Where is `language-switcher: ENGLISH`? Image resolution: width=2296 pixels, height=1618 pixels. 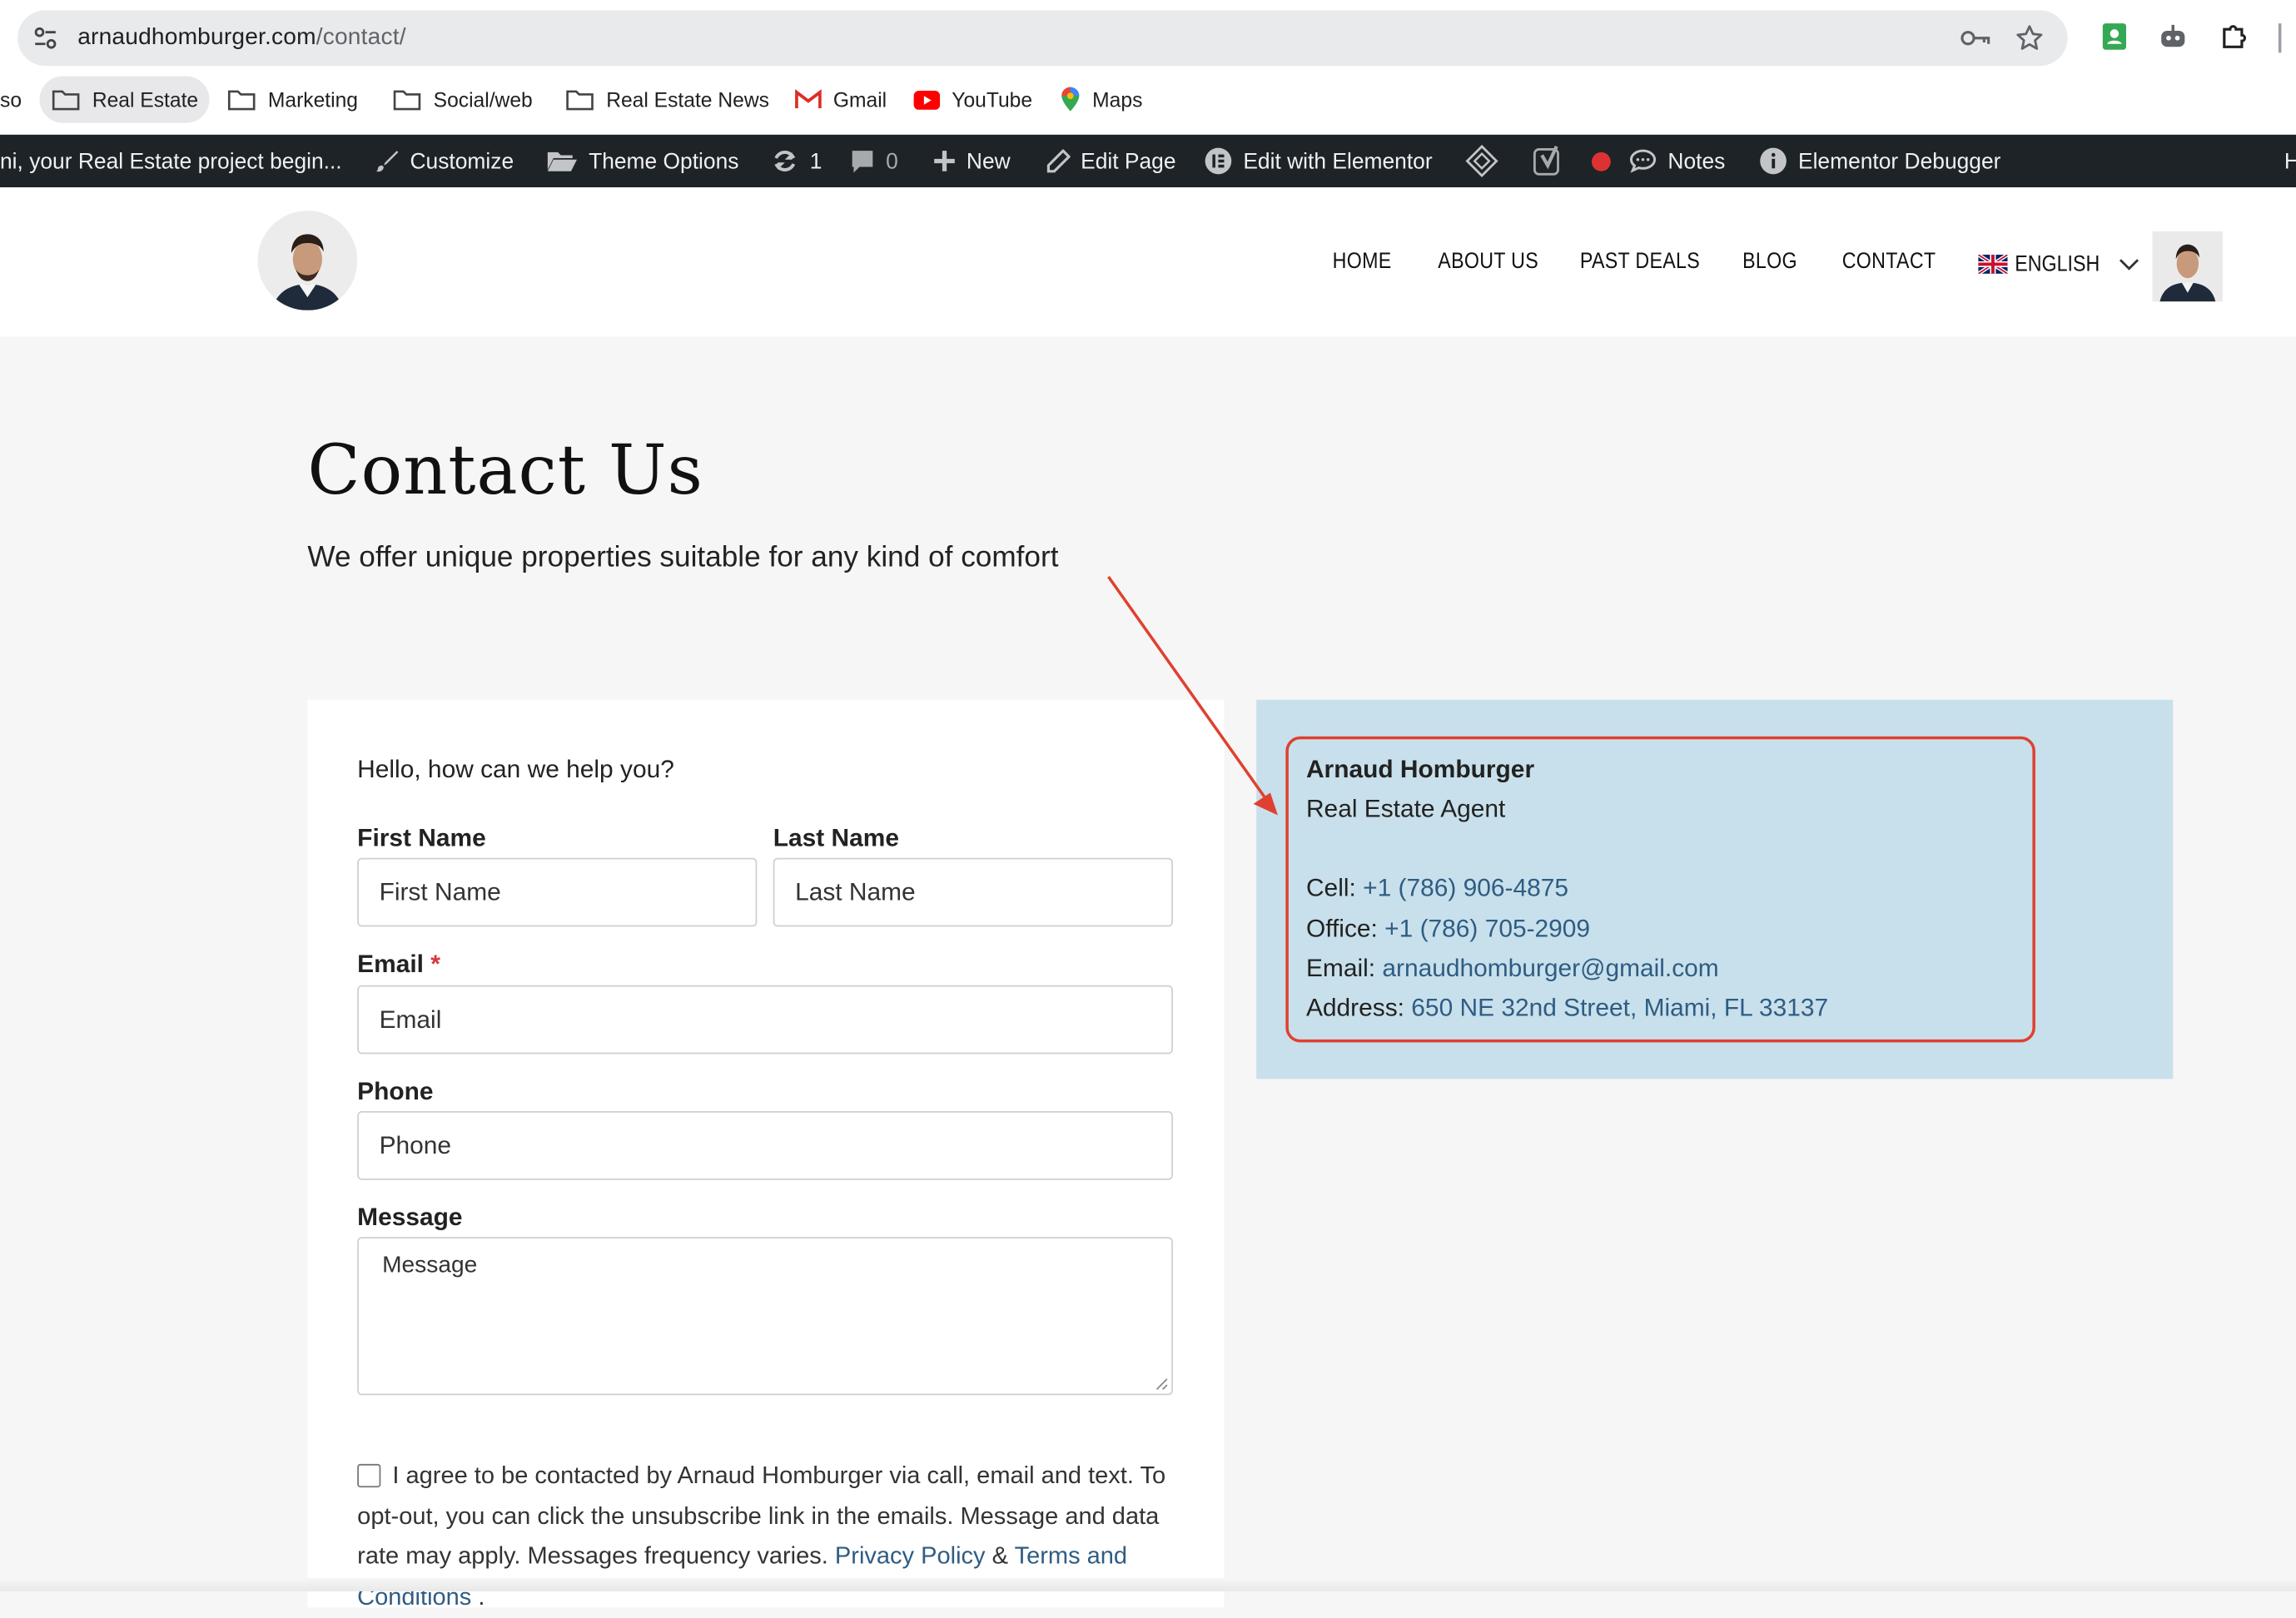
language-switcher: ENGLISH is located at coordinates (2058, 263).